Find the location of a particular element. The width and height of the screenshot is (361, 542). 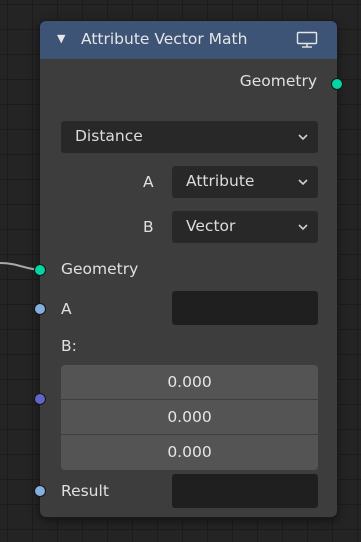

result-attribute-field is located at coordinates (245, 491).